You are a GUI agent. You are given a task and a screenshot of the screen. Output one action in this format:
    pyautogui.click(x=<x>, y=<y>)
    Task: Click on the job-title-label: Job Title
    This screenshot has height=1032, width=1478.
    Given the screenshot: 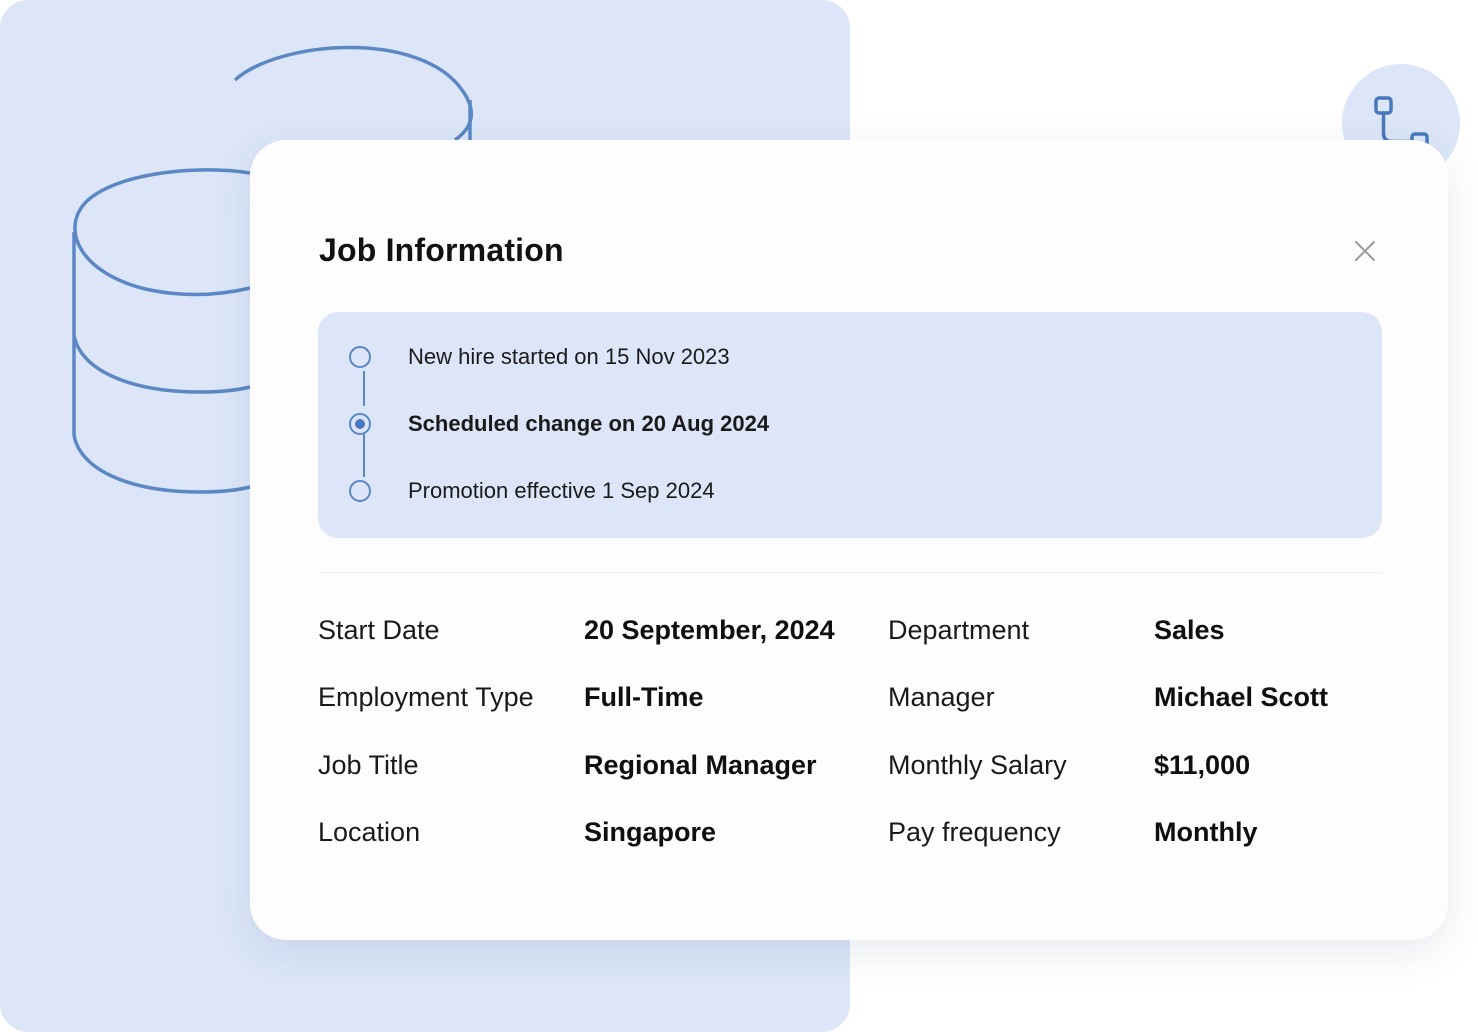 What is the action you would take?
    pyautogui.click(x=368, y=765)
    